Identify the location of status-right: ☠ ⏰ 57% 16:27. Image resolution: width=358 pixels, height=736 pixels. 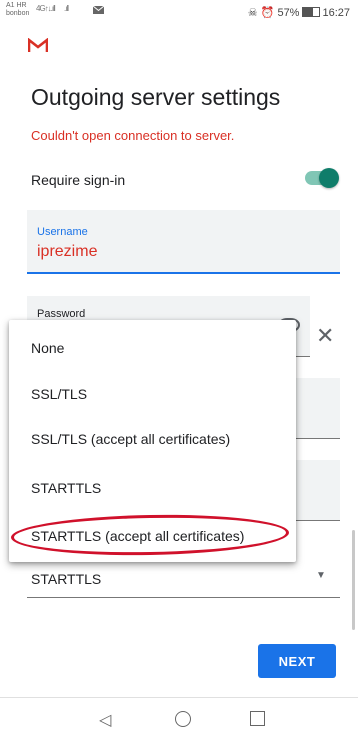
(299, 12).